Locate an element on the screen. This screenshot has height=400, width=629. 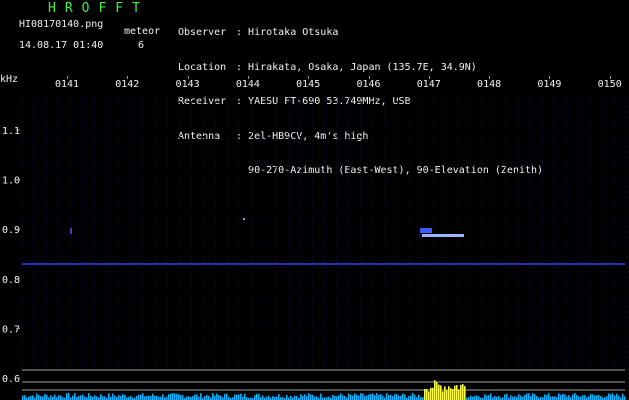
meteor-echo is located at coordinates (443, 235).